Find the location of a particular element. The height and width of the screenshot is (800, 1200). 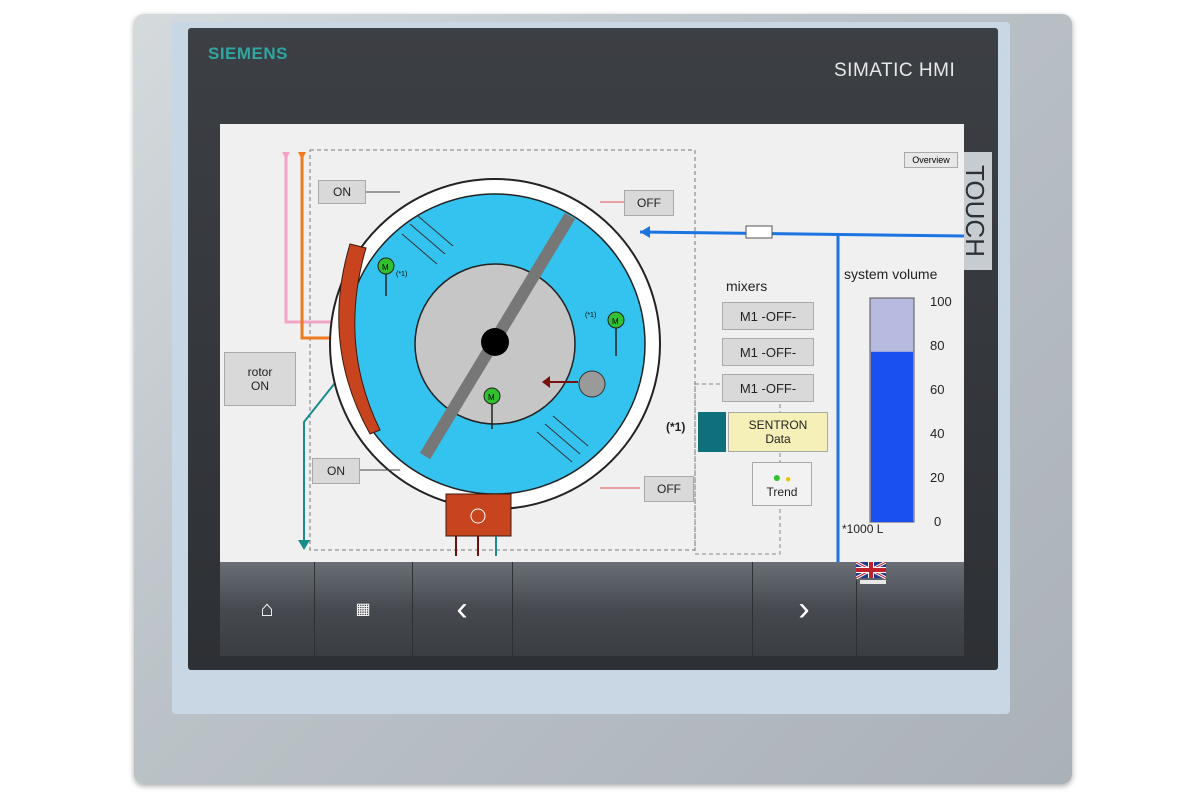

rotor-hub is located at coordinates (495, 342).